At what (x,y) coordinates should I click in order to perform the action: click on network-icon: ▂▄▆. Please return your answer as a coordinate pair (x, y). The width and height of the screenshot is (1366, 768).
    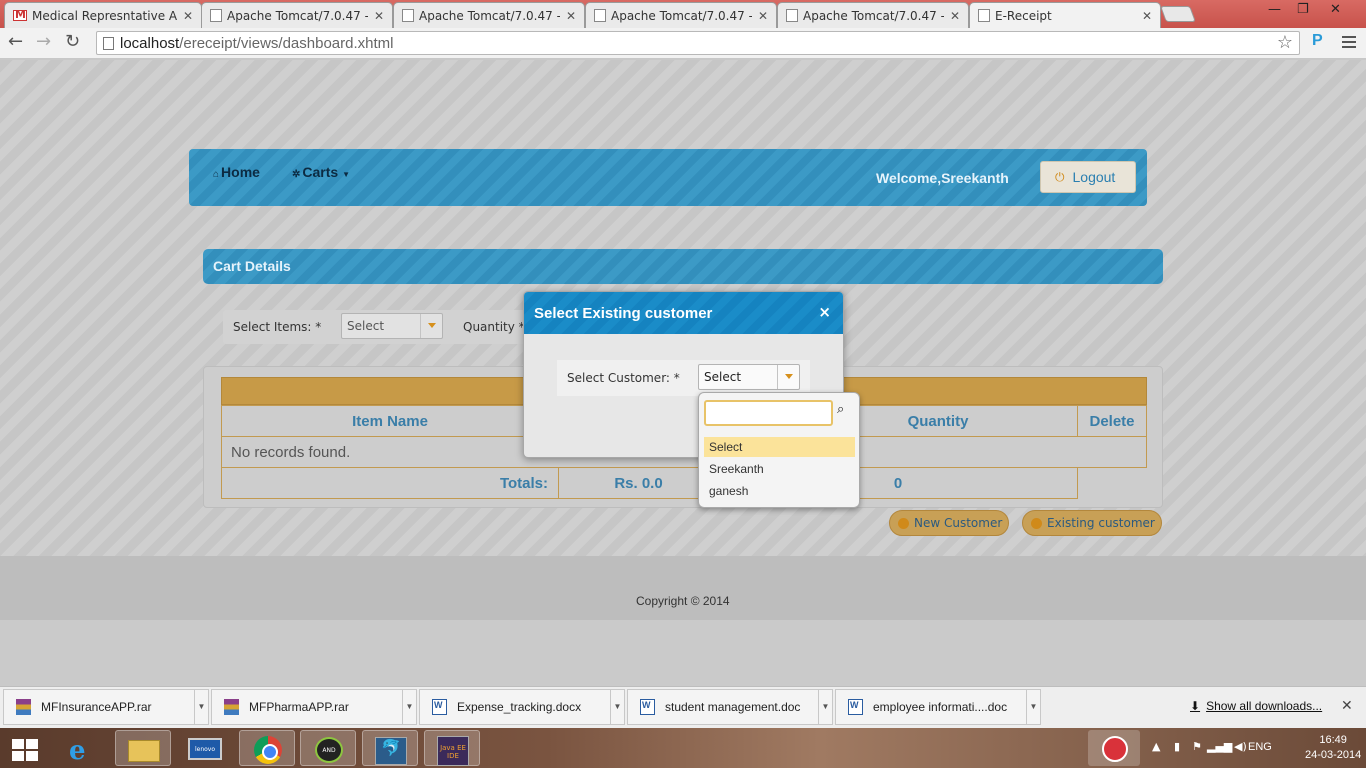
    Looking at the image, I should click on (1219, 746).